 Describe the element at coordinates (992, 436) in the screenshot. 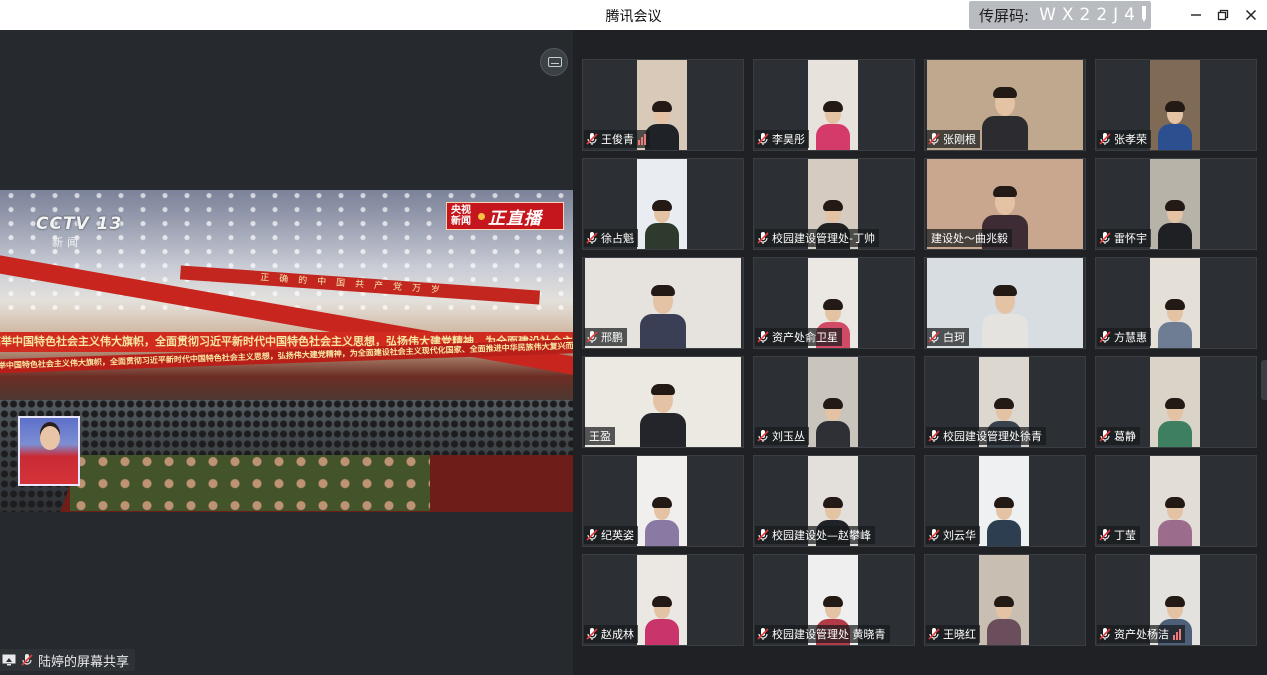

I see `participant-name: 校园建设管理处徐青` at that location.